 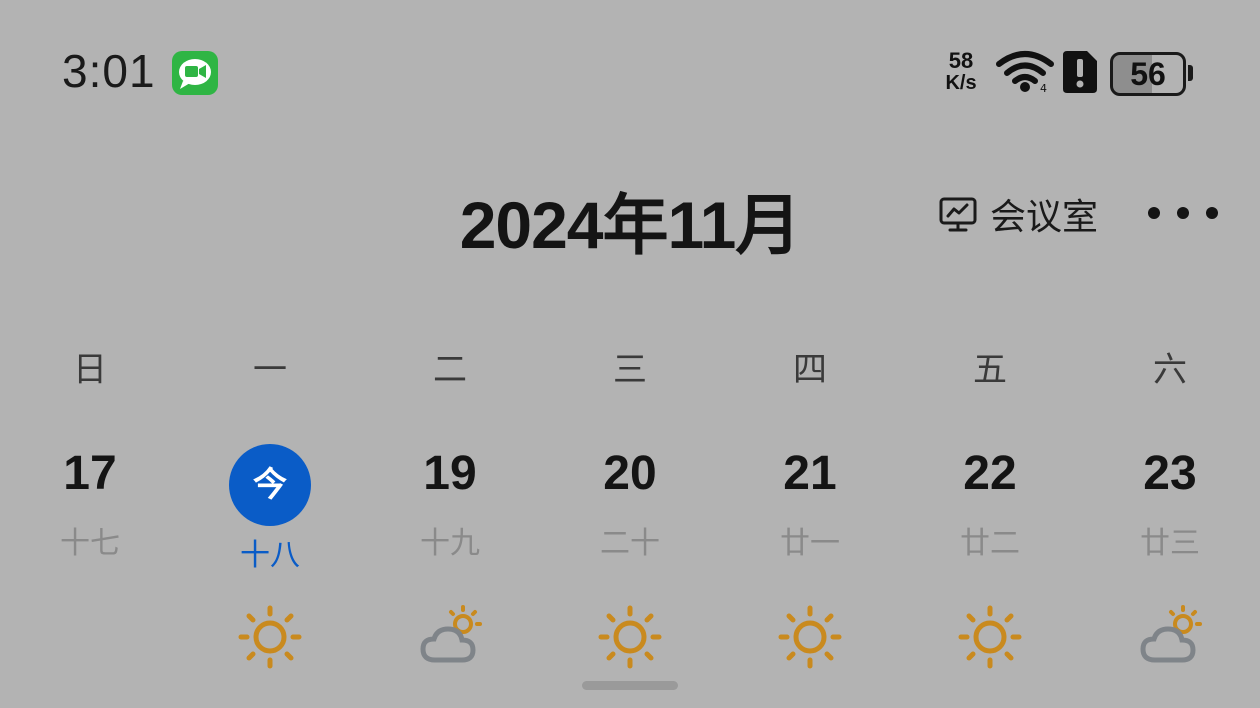 What do you see at coordinates (450, 543) in the screenshot?
I see `lunar-date: 十九` at bounding box center [450, 543].